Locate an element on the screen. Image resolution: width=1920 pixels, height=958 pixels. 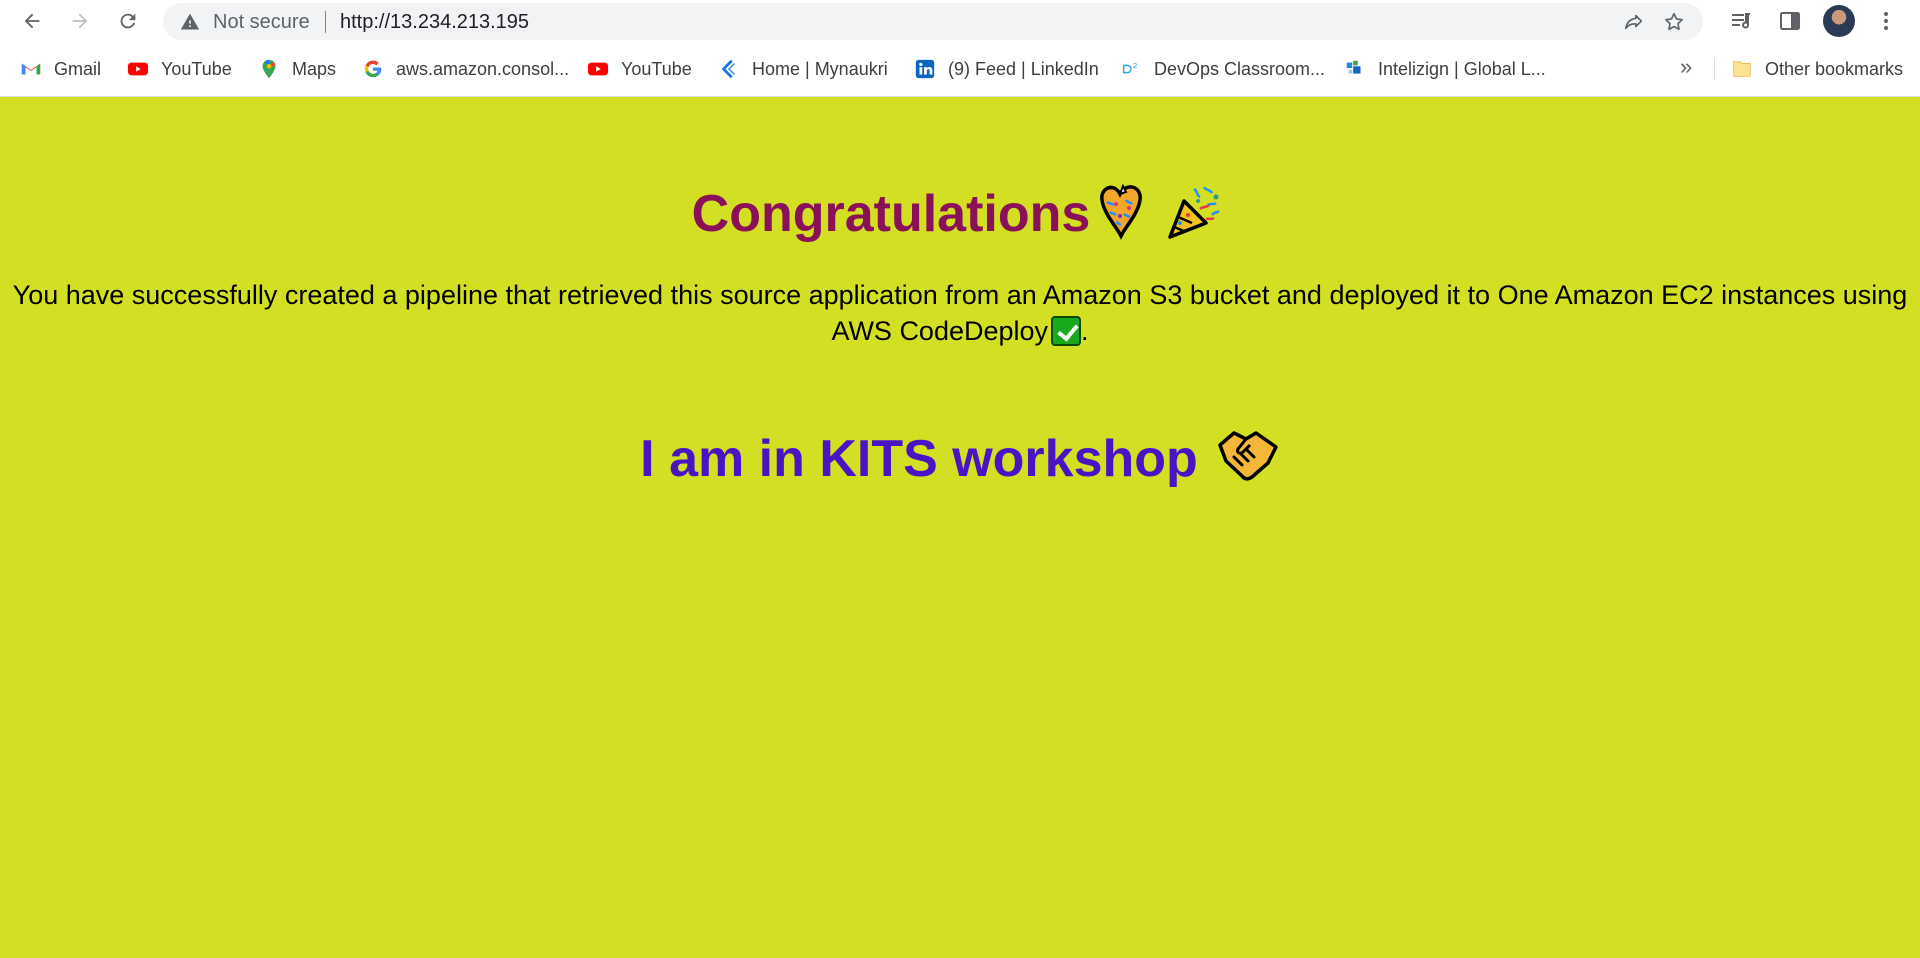
linkedin-icon is located at coordinates (925, 69).